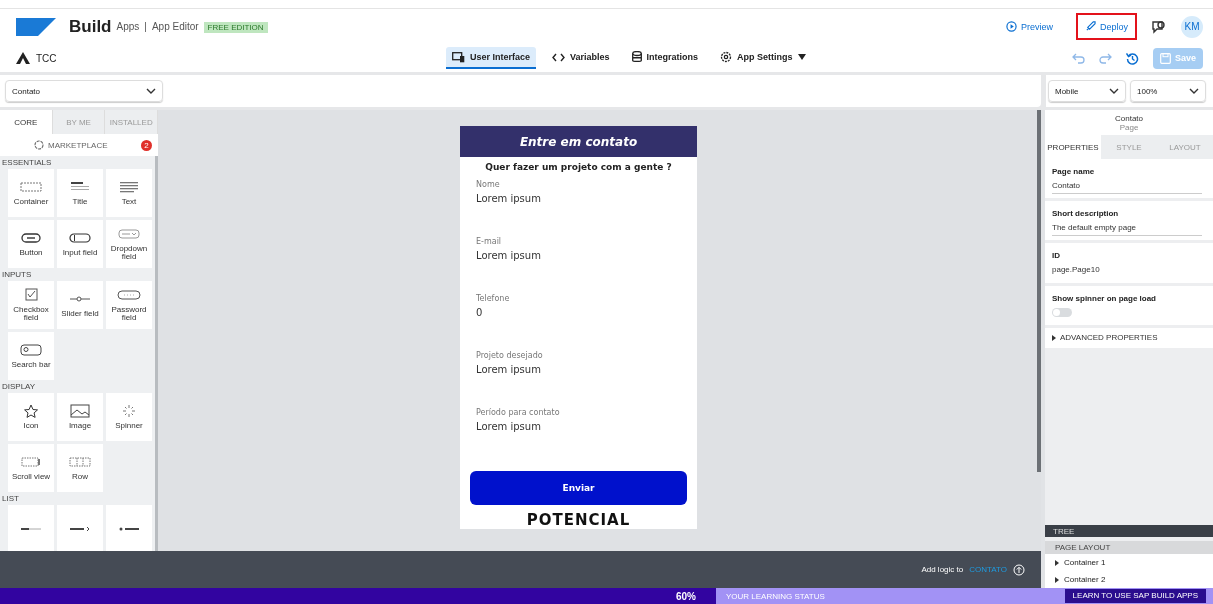 The image size is (1213, 604). I want to click on user-avatar: KM, so click(1192, 26).